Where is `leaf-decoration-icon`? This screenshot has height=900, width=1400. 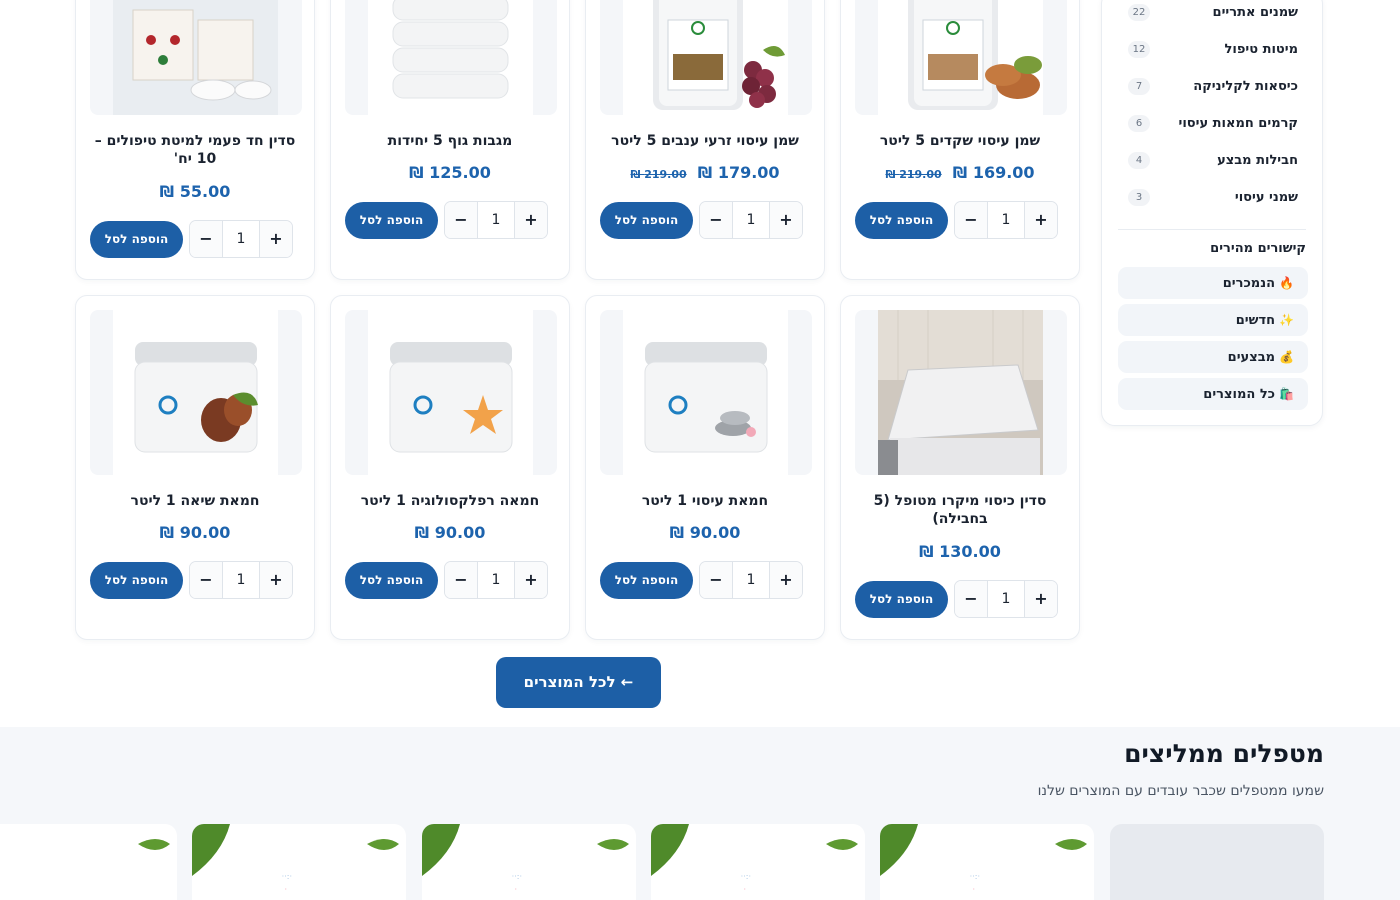 leaf-decoration-icon is located at coordinates (154, 844).